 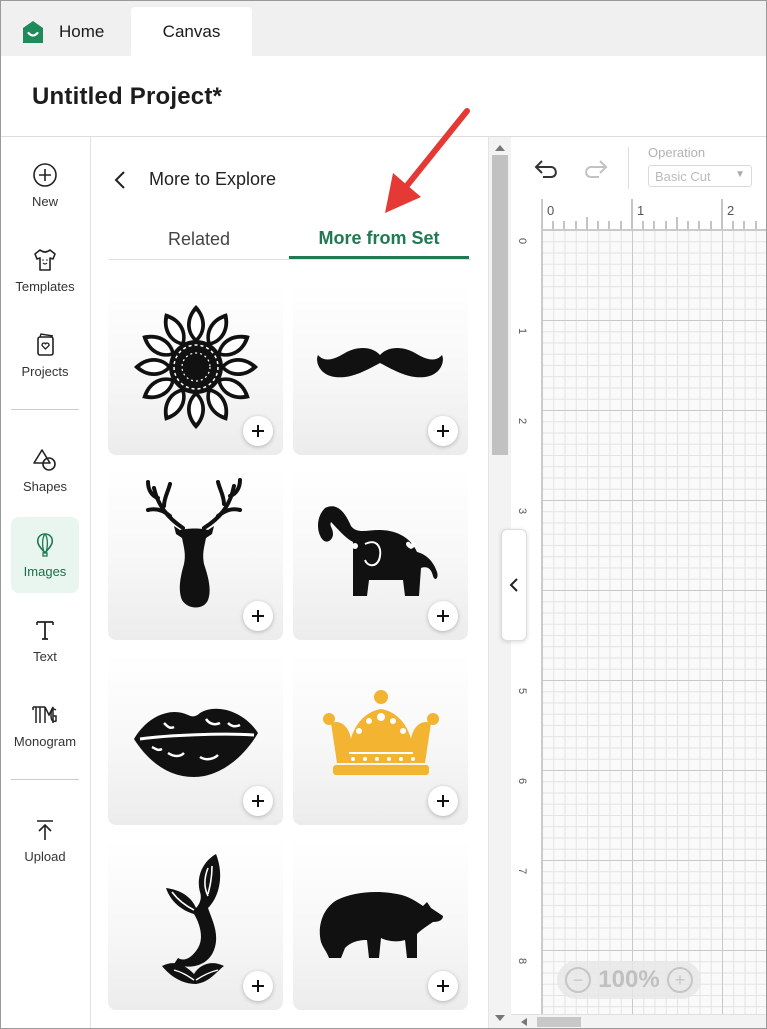 I want to click on ruler-corner, so click(x=528, y=214).